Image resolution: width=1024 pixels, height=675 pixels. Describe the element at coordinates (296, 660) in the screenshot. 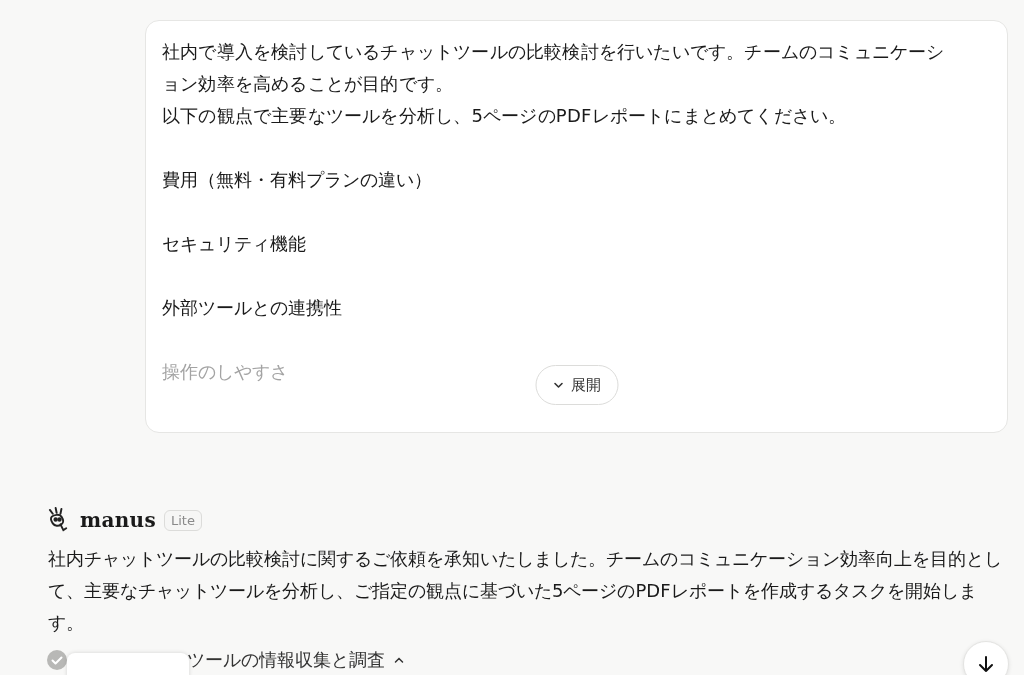

I see `task-step-toggle: ツールの情報収集と調査` at that location.